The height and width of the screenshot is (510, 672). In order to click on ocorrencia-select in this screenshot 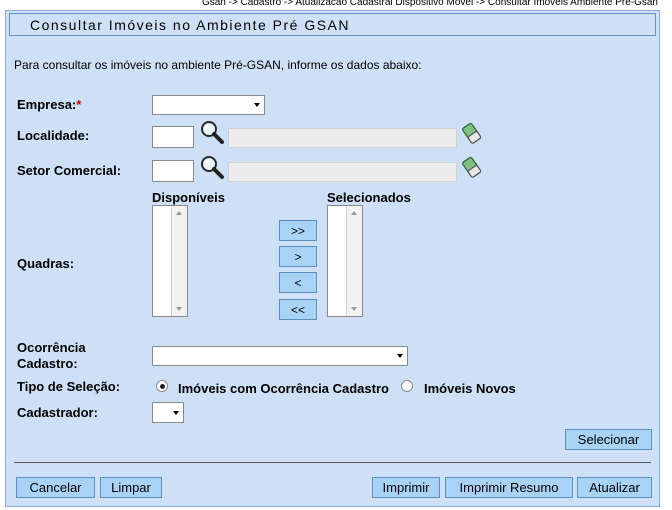, I will do `click(280, 356)`.